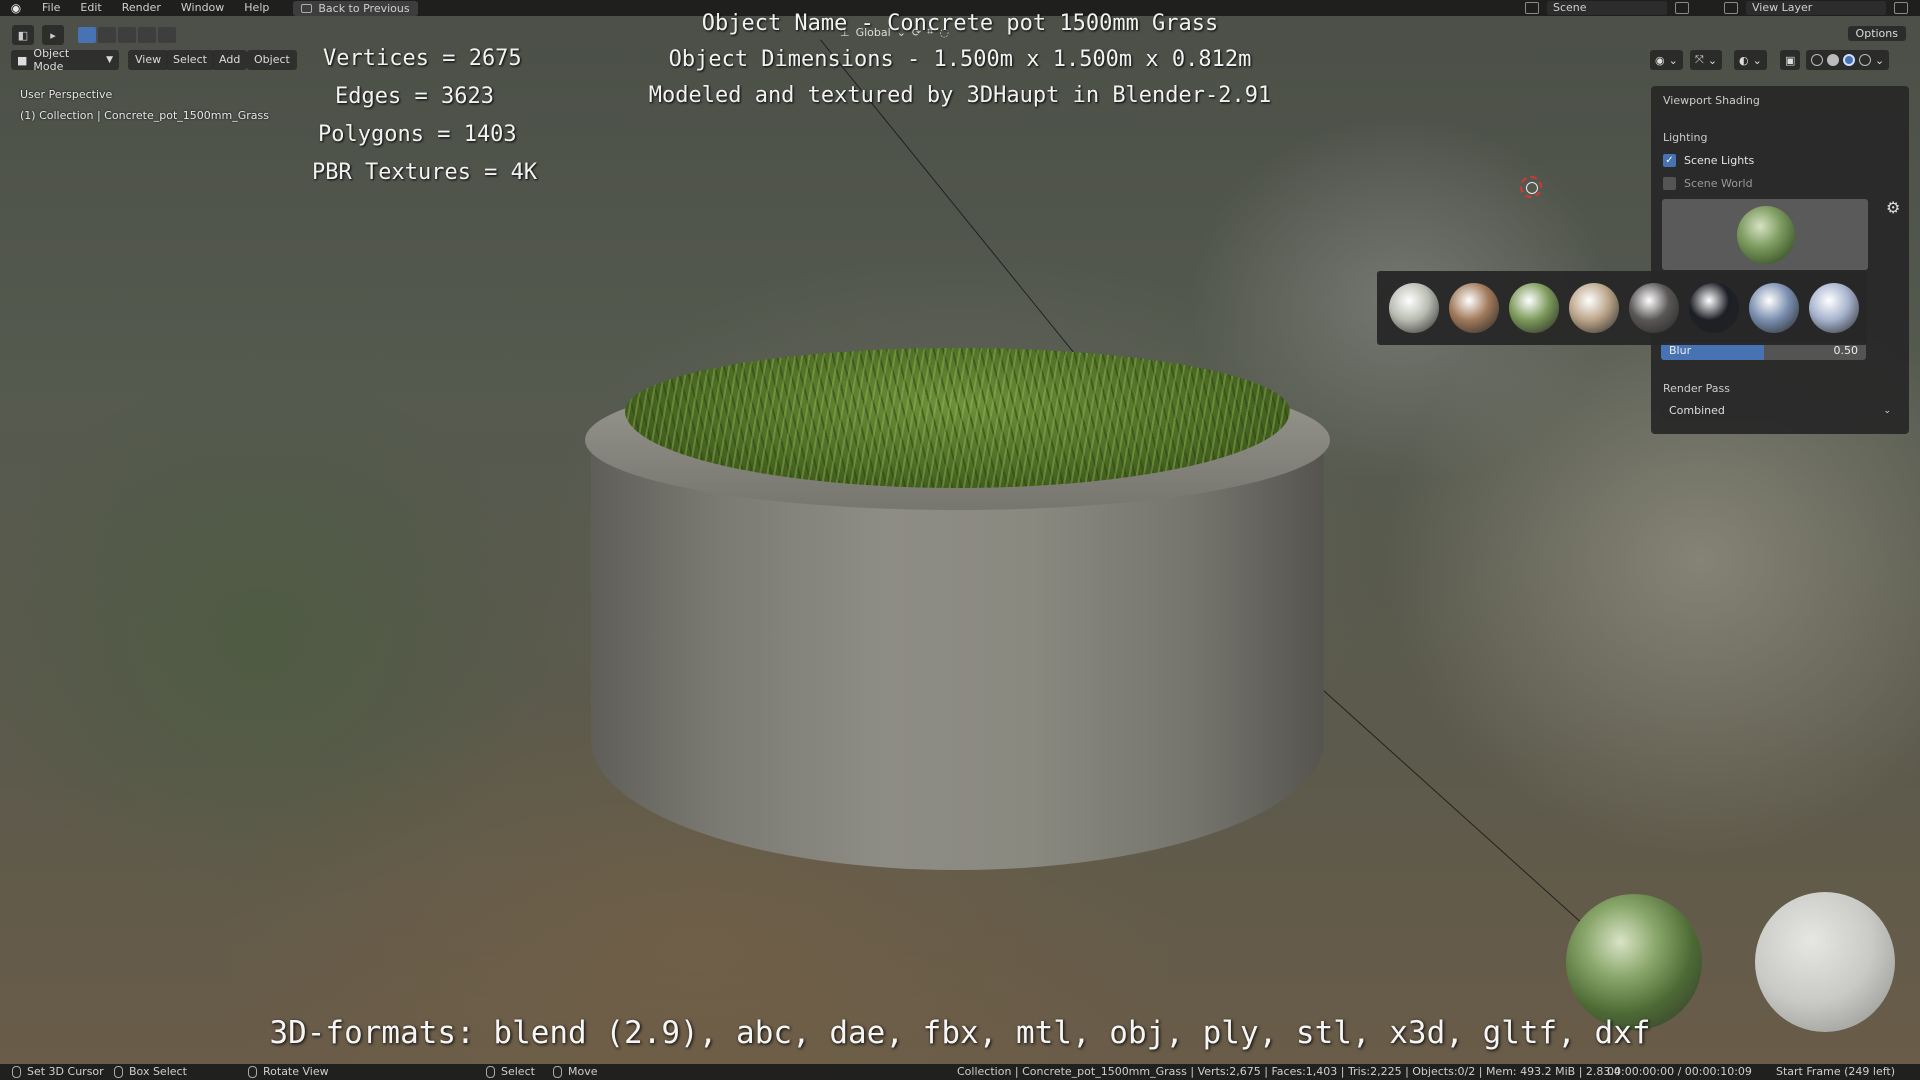  What do you see at coordinates (1780, 411) in the screenshot?
I see `render-pass-dropdown: Combined ⌄` at bounding box center [1780, 411].